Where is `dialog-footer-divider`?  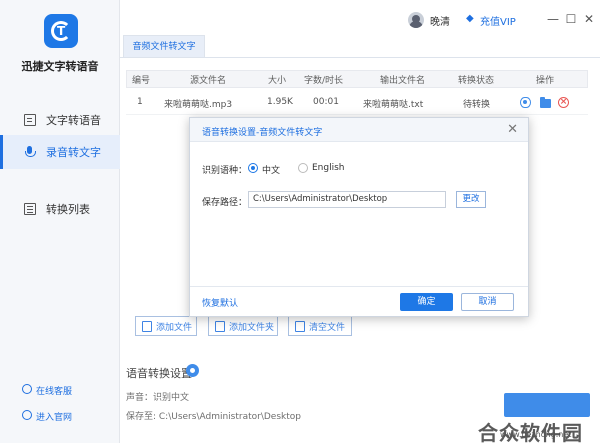 dialog-footer-divider is located at coordinates (359, 286).